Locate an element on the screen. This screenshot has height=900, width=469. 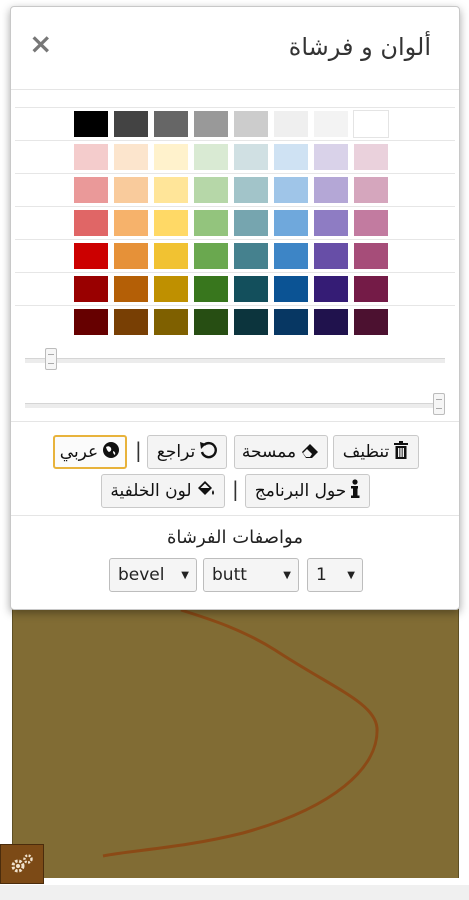
brush-width-value: 1 is located at coordinates (321, 575).